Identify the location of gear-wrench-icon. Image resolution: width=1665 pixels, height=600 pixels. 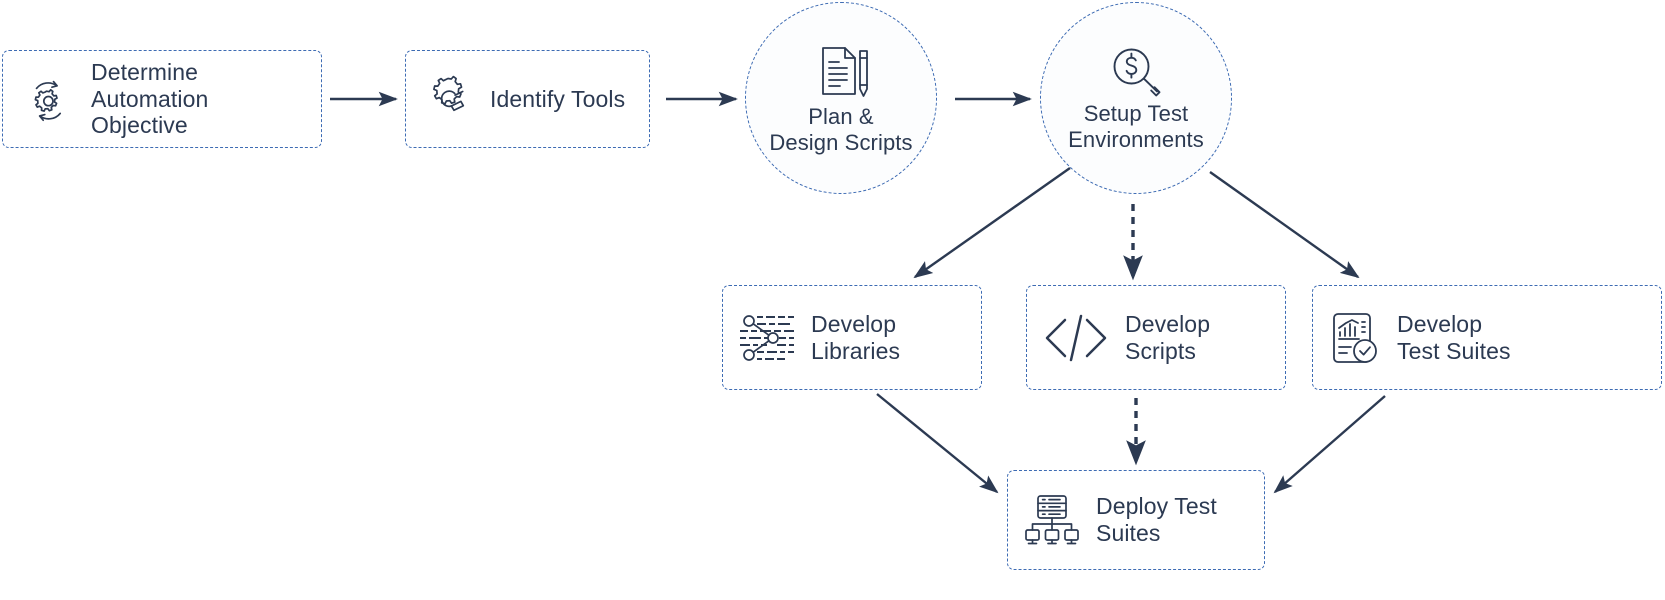
(448, 99).